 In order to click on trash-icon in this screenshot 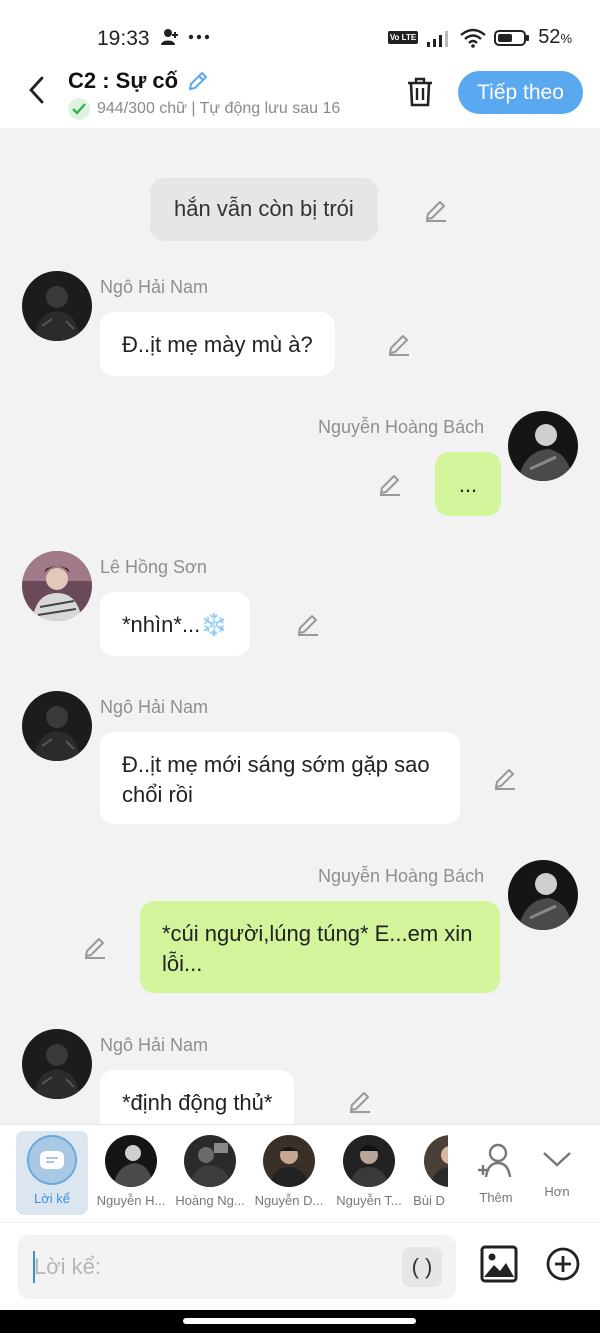, I will do `click(420, 92)`.